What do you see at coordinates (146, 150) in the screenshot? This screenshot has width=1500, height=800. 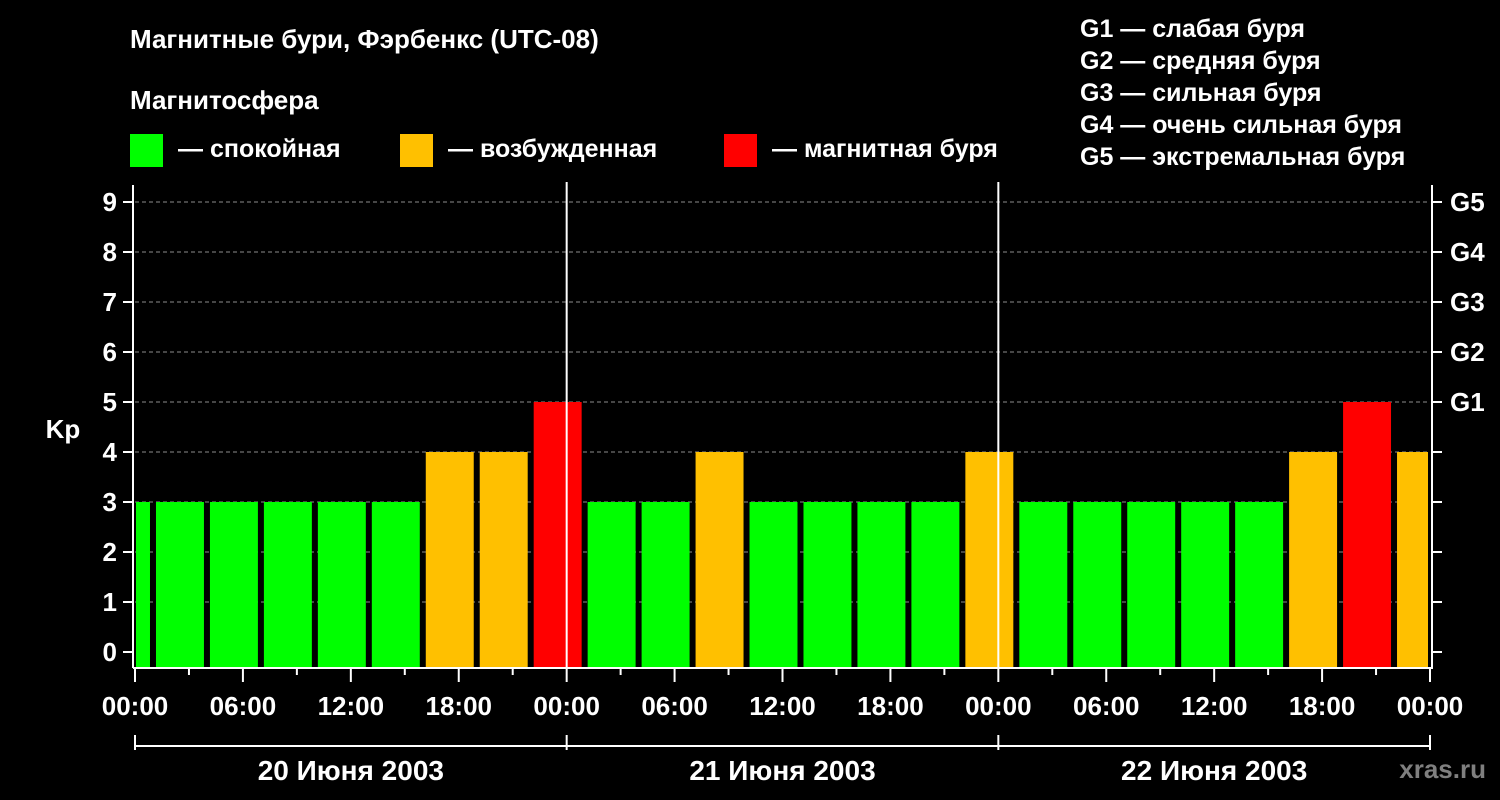 I see `legend-swatch-quiet` at bounding box center [146, 150].